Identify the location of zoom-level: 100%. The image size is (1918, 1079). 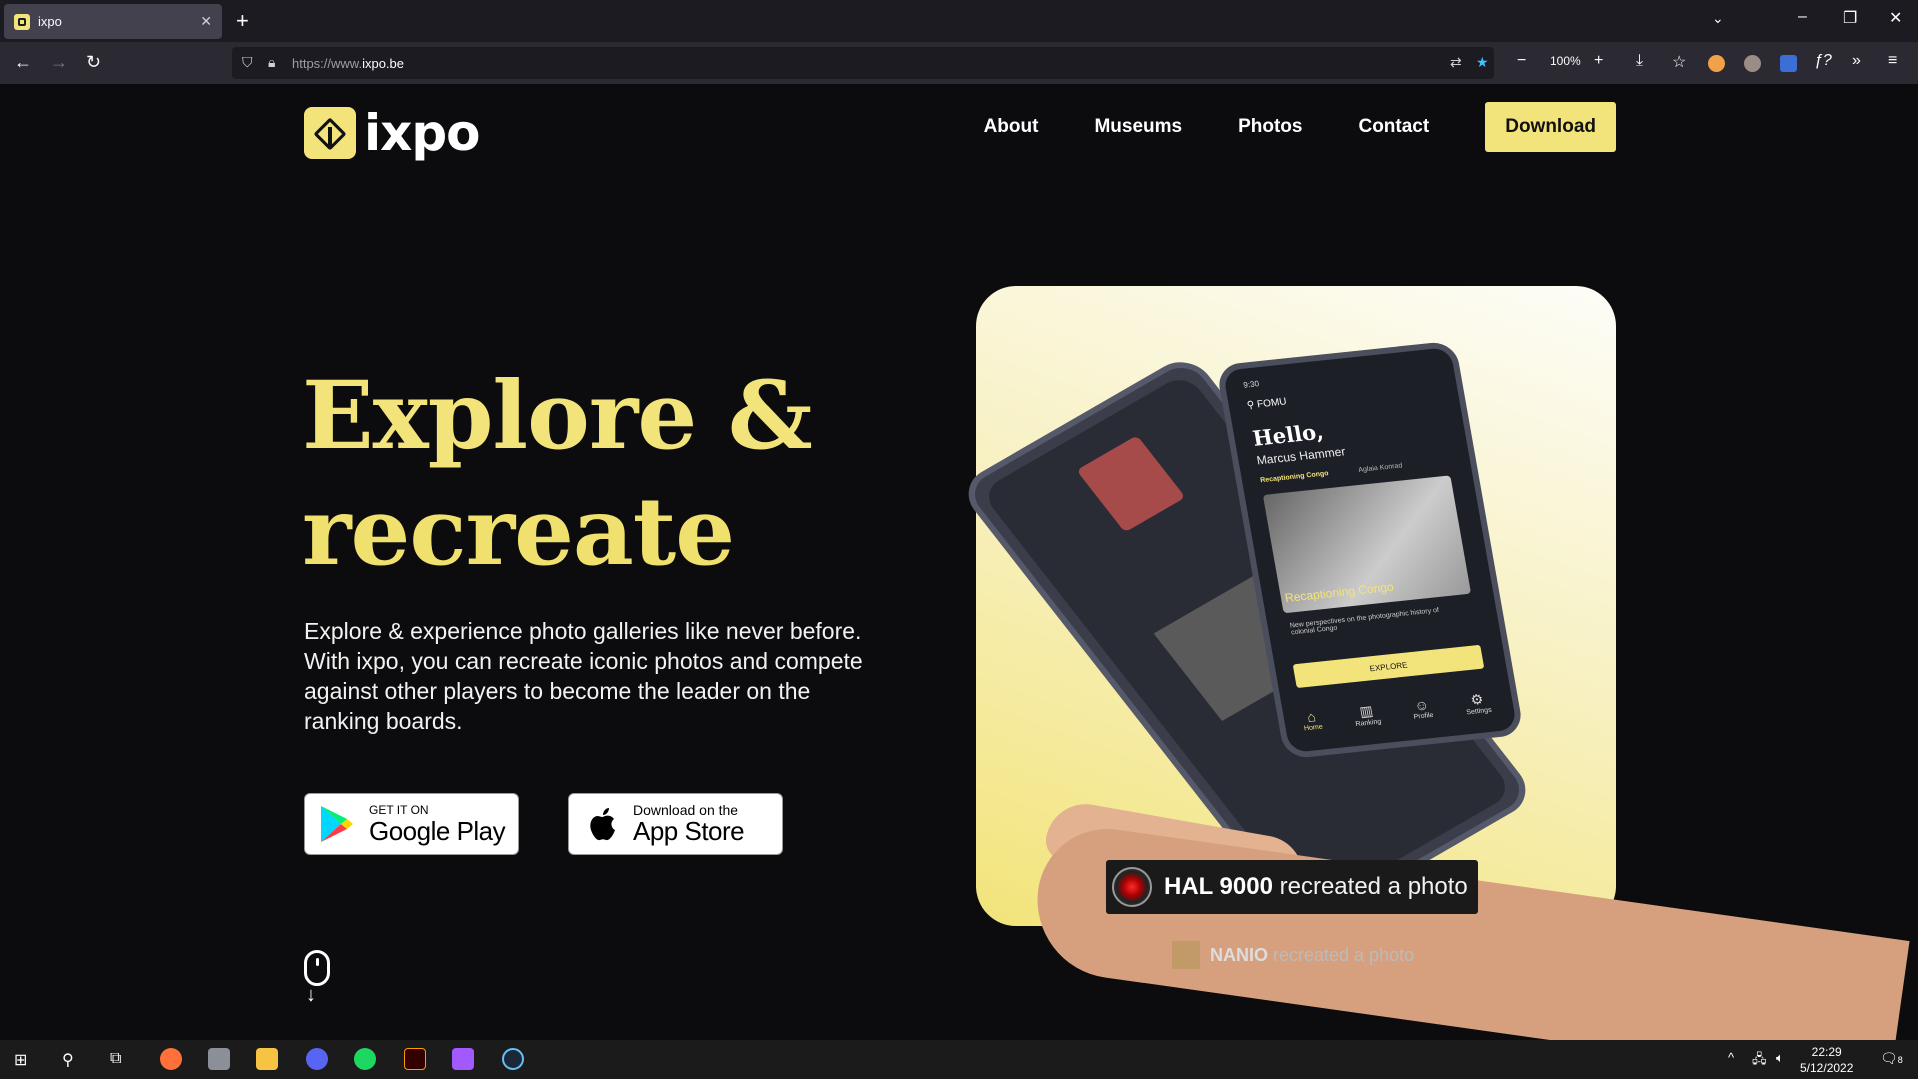
(1565, 61).